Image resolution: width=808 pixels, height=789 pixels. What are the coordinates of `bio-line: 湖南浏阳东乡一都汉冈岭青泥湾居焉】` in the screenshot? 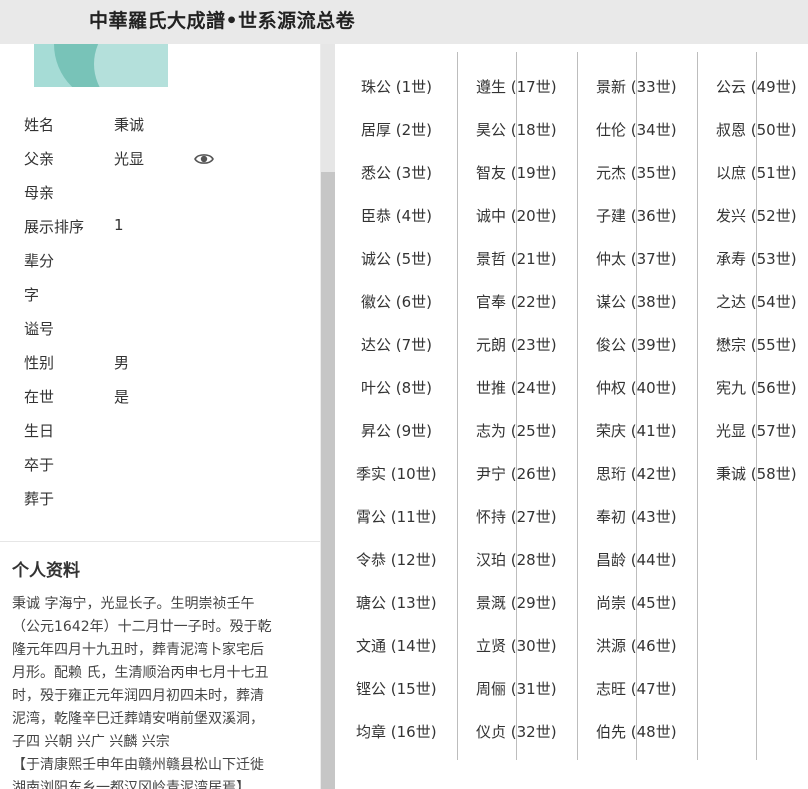 It's located at (131, 784).